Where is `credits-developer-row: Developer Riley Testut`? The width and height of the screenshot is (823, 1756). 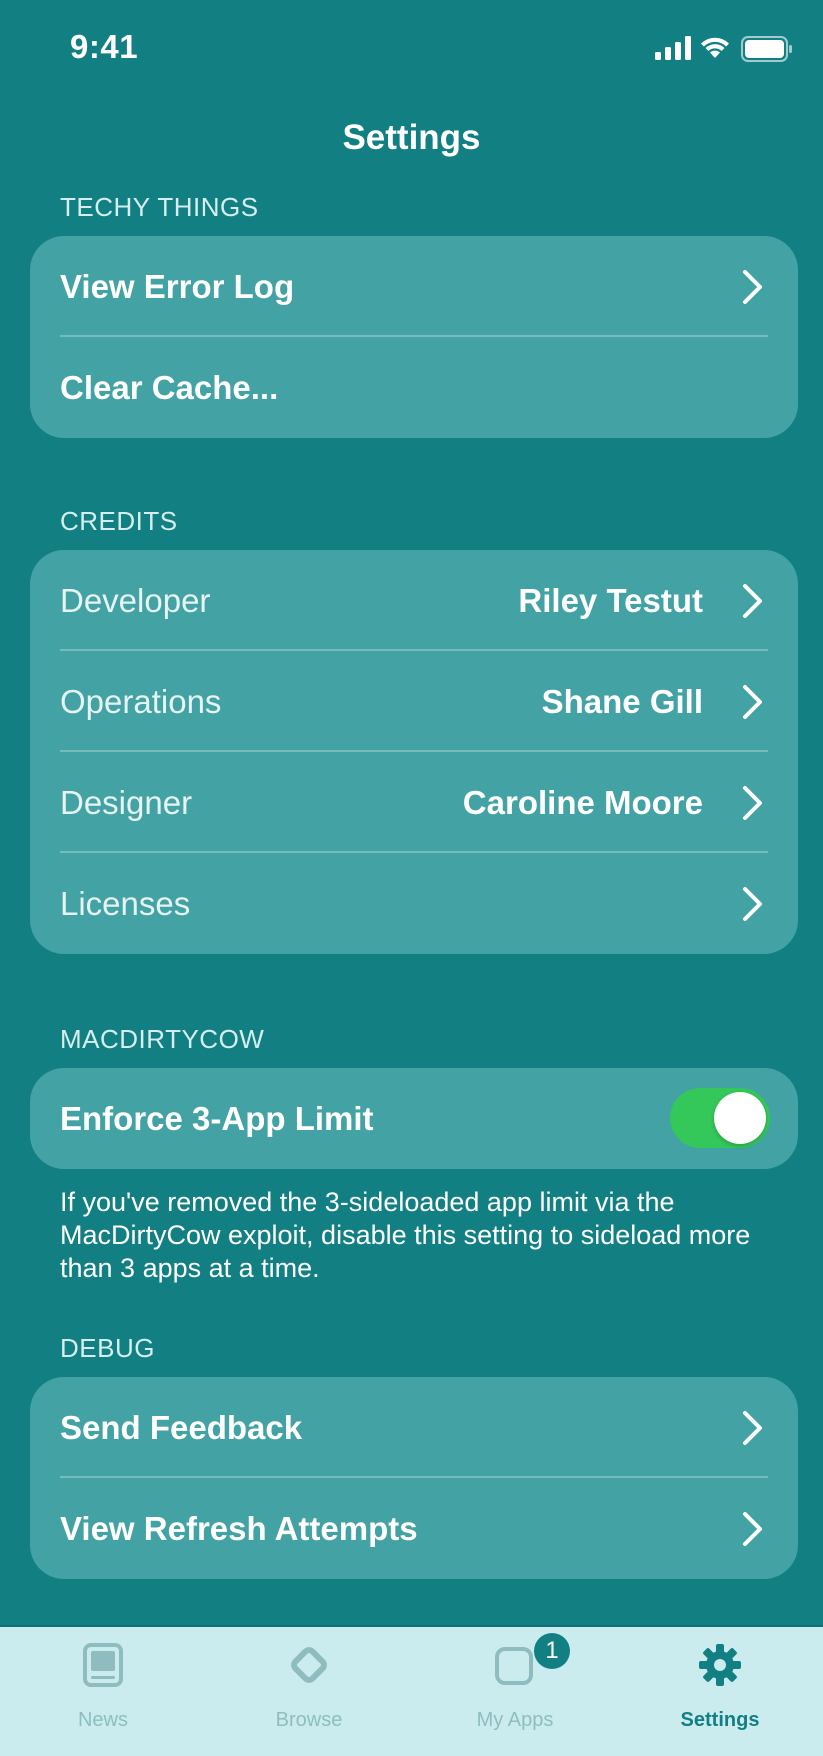
credits-developer-row: Developer Riley Testut is located at coordinates (414, 600).